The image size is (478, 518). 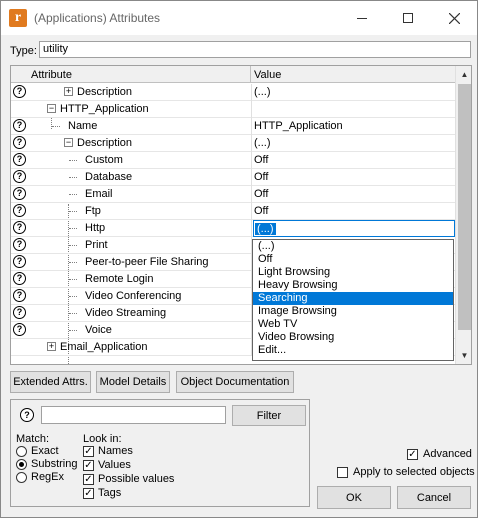 I want to click on grid-row: − HTTP_Application, so click(x=233, y=109).